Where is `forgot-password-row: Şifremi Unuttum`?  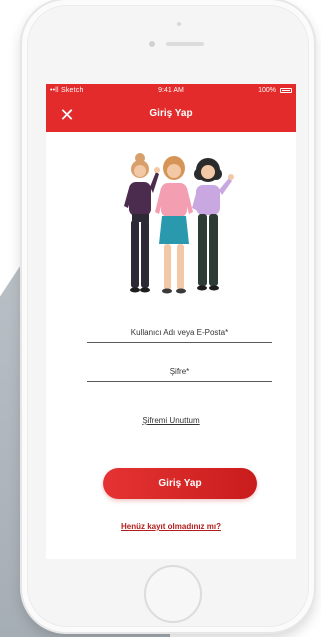
forgot-password-row: Şifremi Unuttum is located at coordinates (171, 420).